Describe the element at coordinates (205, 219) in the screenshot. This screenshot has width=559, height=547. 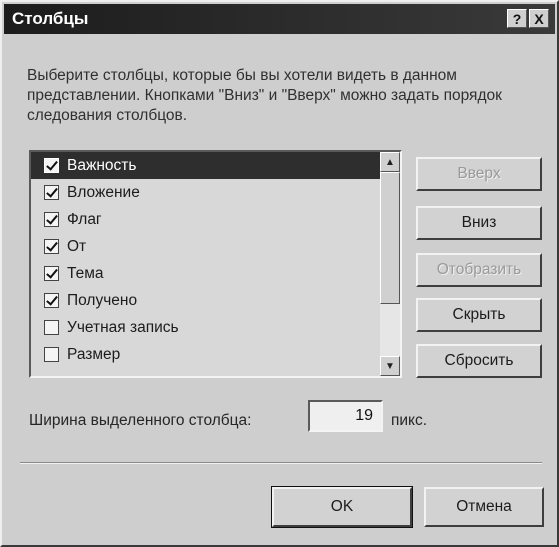
I see `list-item: Флаг` at that location.